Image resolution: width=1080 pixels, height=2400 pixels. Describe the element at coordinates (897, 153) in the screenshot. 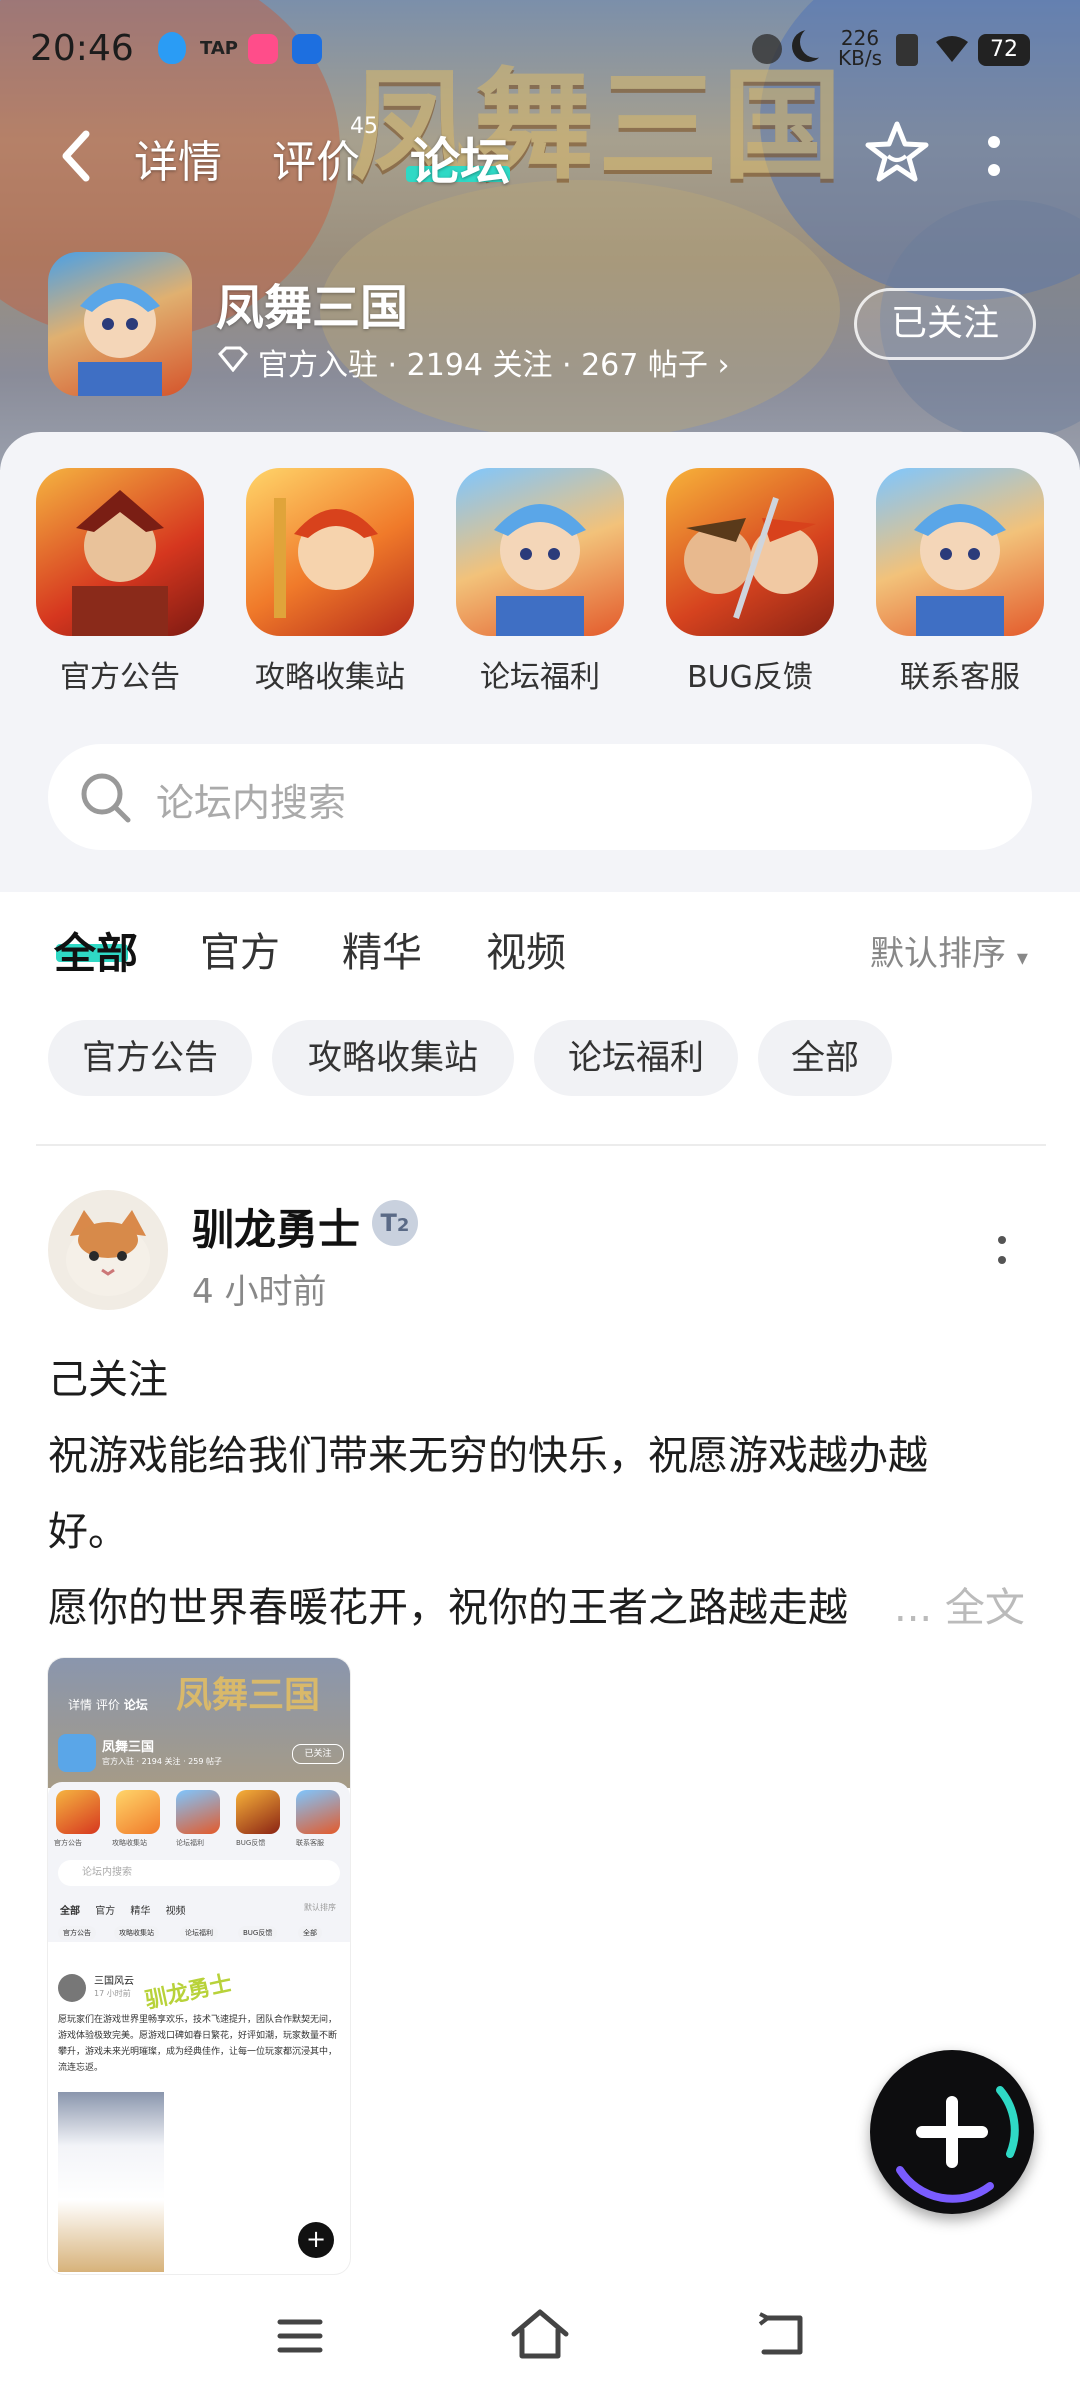

I see `star-favorite-icon` at that location.